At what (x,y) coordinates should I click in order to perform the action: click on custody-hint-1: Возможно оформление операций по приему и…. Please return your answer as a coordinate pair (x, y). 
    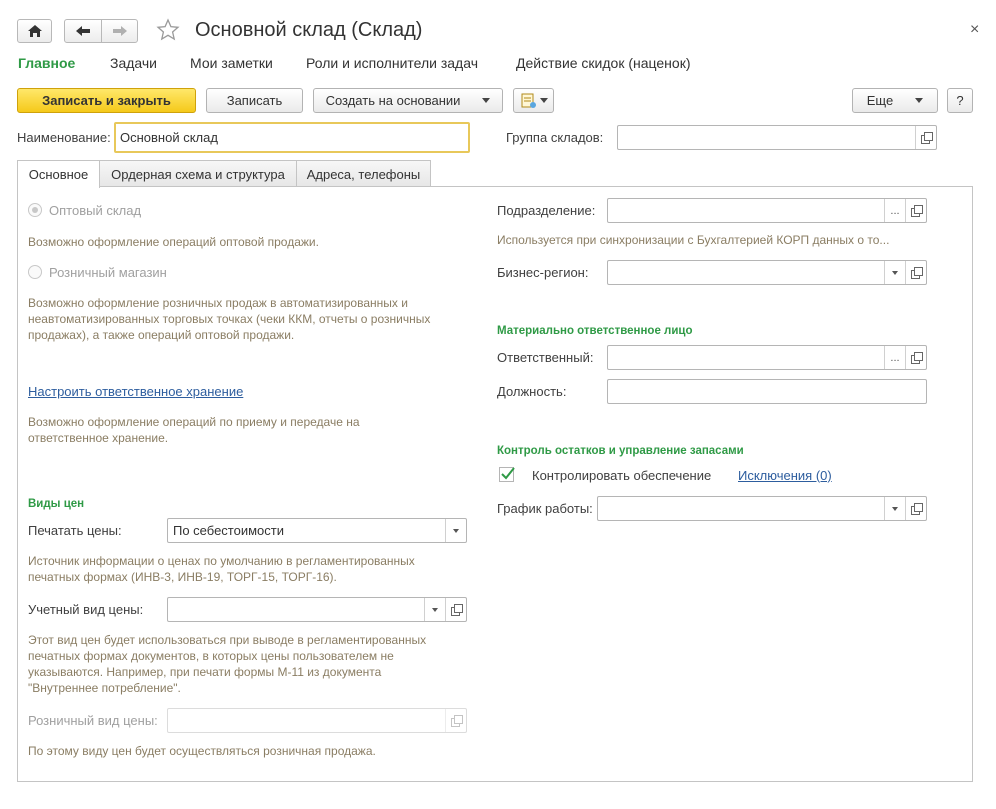
    Looking at the image, I should click on (194, 422).